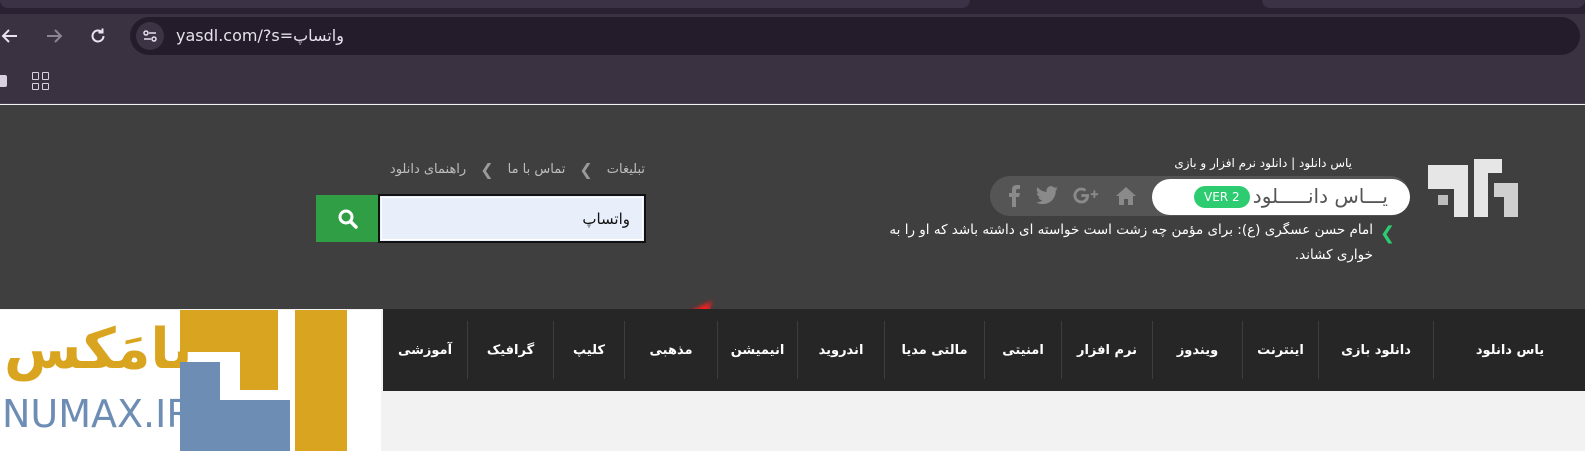 The image size is (1585, 451). I want to click on top-link-contact: تماس با ما, so click(537, 169).